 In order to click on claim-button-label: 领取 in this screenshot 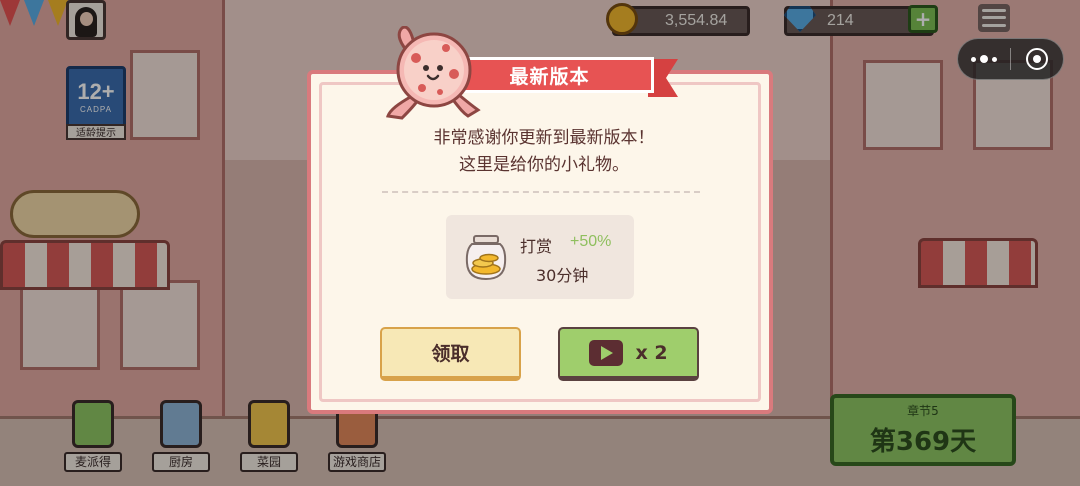, I will do `click(450, 354)`.